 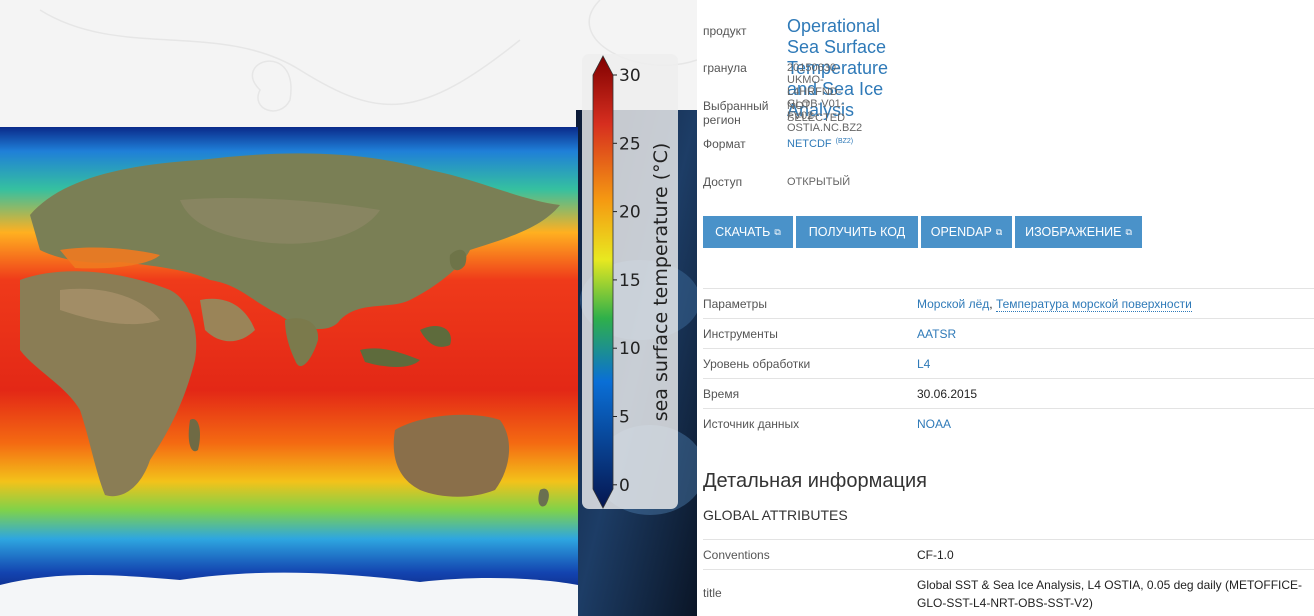 What do you see at coordinates (809, 144) in the screenshot?
I see `format-link: NETCDF` at bounding box center [809, 144].